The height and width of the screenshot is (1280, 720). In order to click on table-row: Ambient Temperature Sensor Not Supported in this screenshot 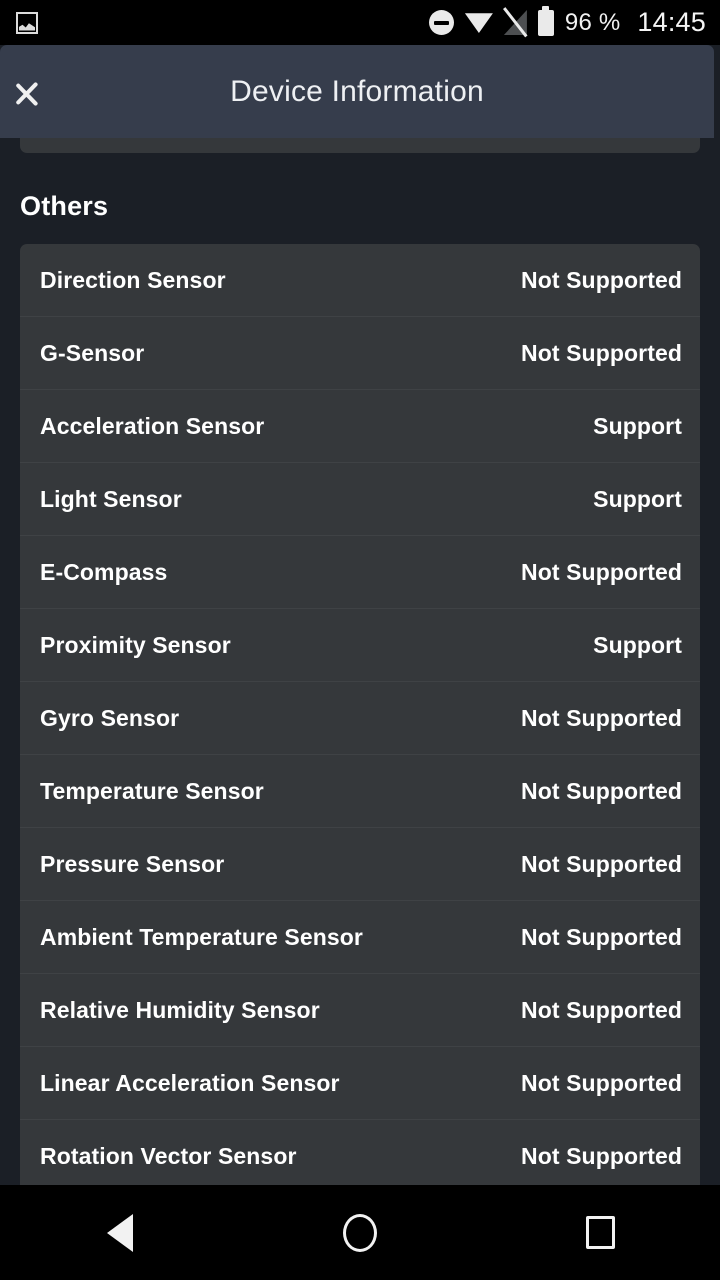, I will do `click(360, 937)`.